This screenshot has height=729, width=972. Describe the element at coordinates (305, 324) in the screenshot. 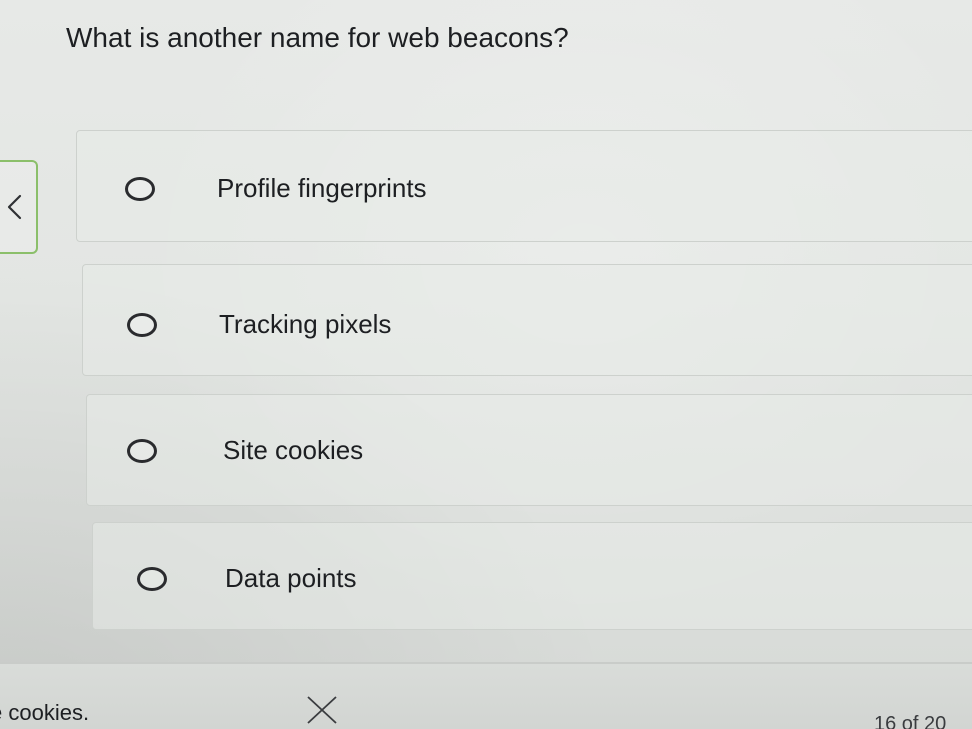

I see `answer-option-label: Tracking pixels` at that location.